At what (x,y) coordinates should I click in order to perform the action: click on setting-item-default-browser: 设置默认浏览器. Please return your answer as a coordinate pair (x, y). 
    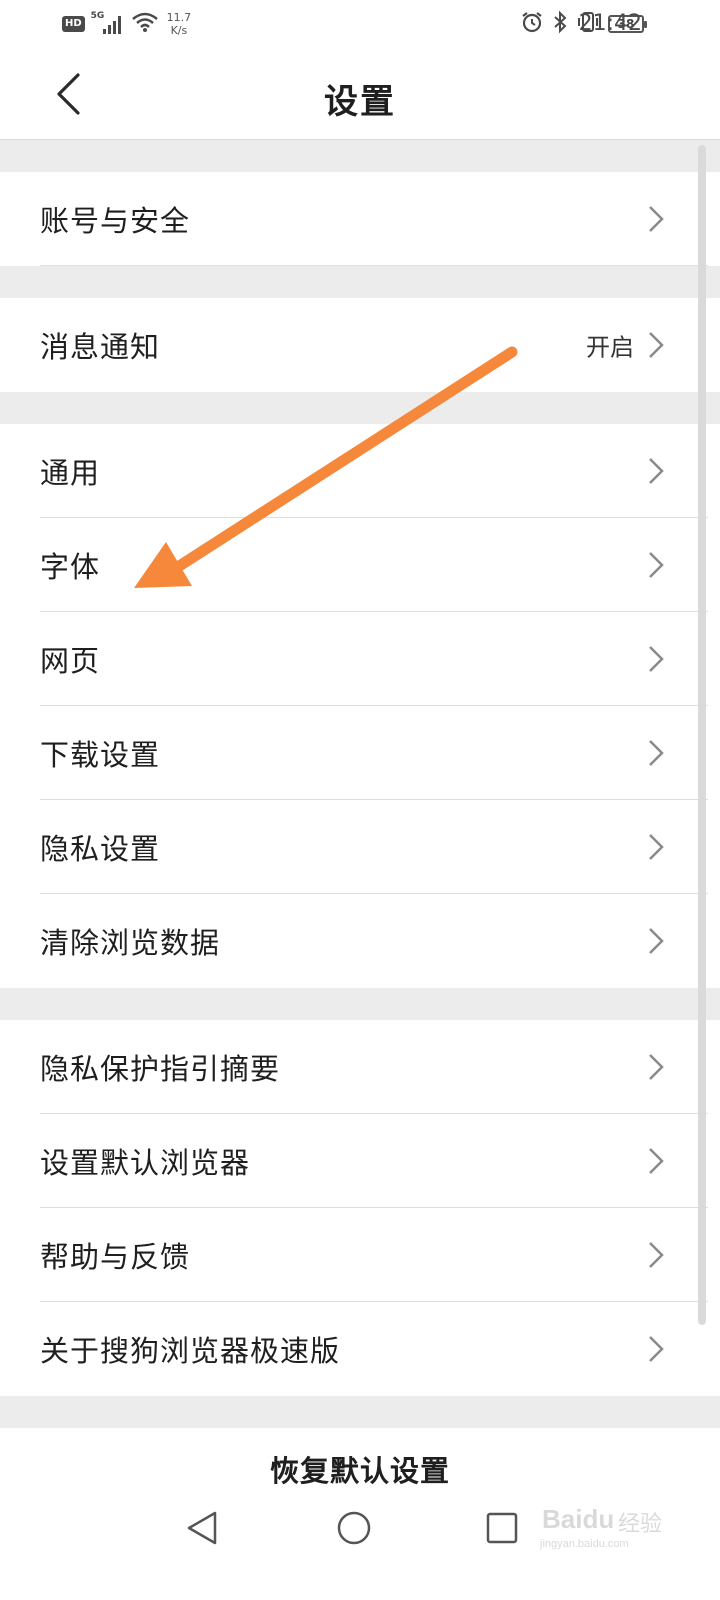
    Looking at the image, I should click on (360, 1161).